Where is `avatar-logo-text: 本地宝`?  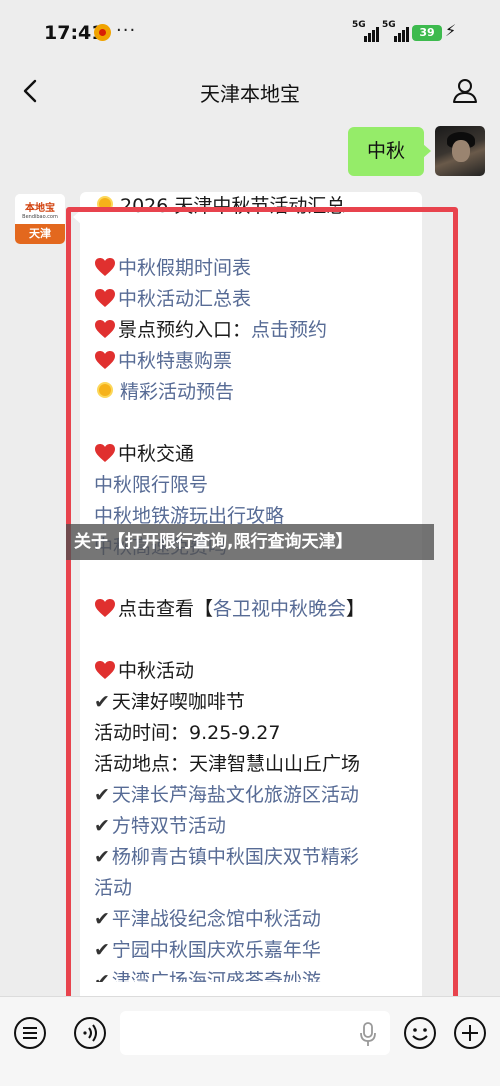
avatar-logo-text: 本地宝 is located at coordinates (40, 208).